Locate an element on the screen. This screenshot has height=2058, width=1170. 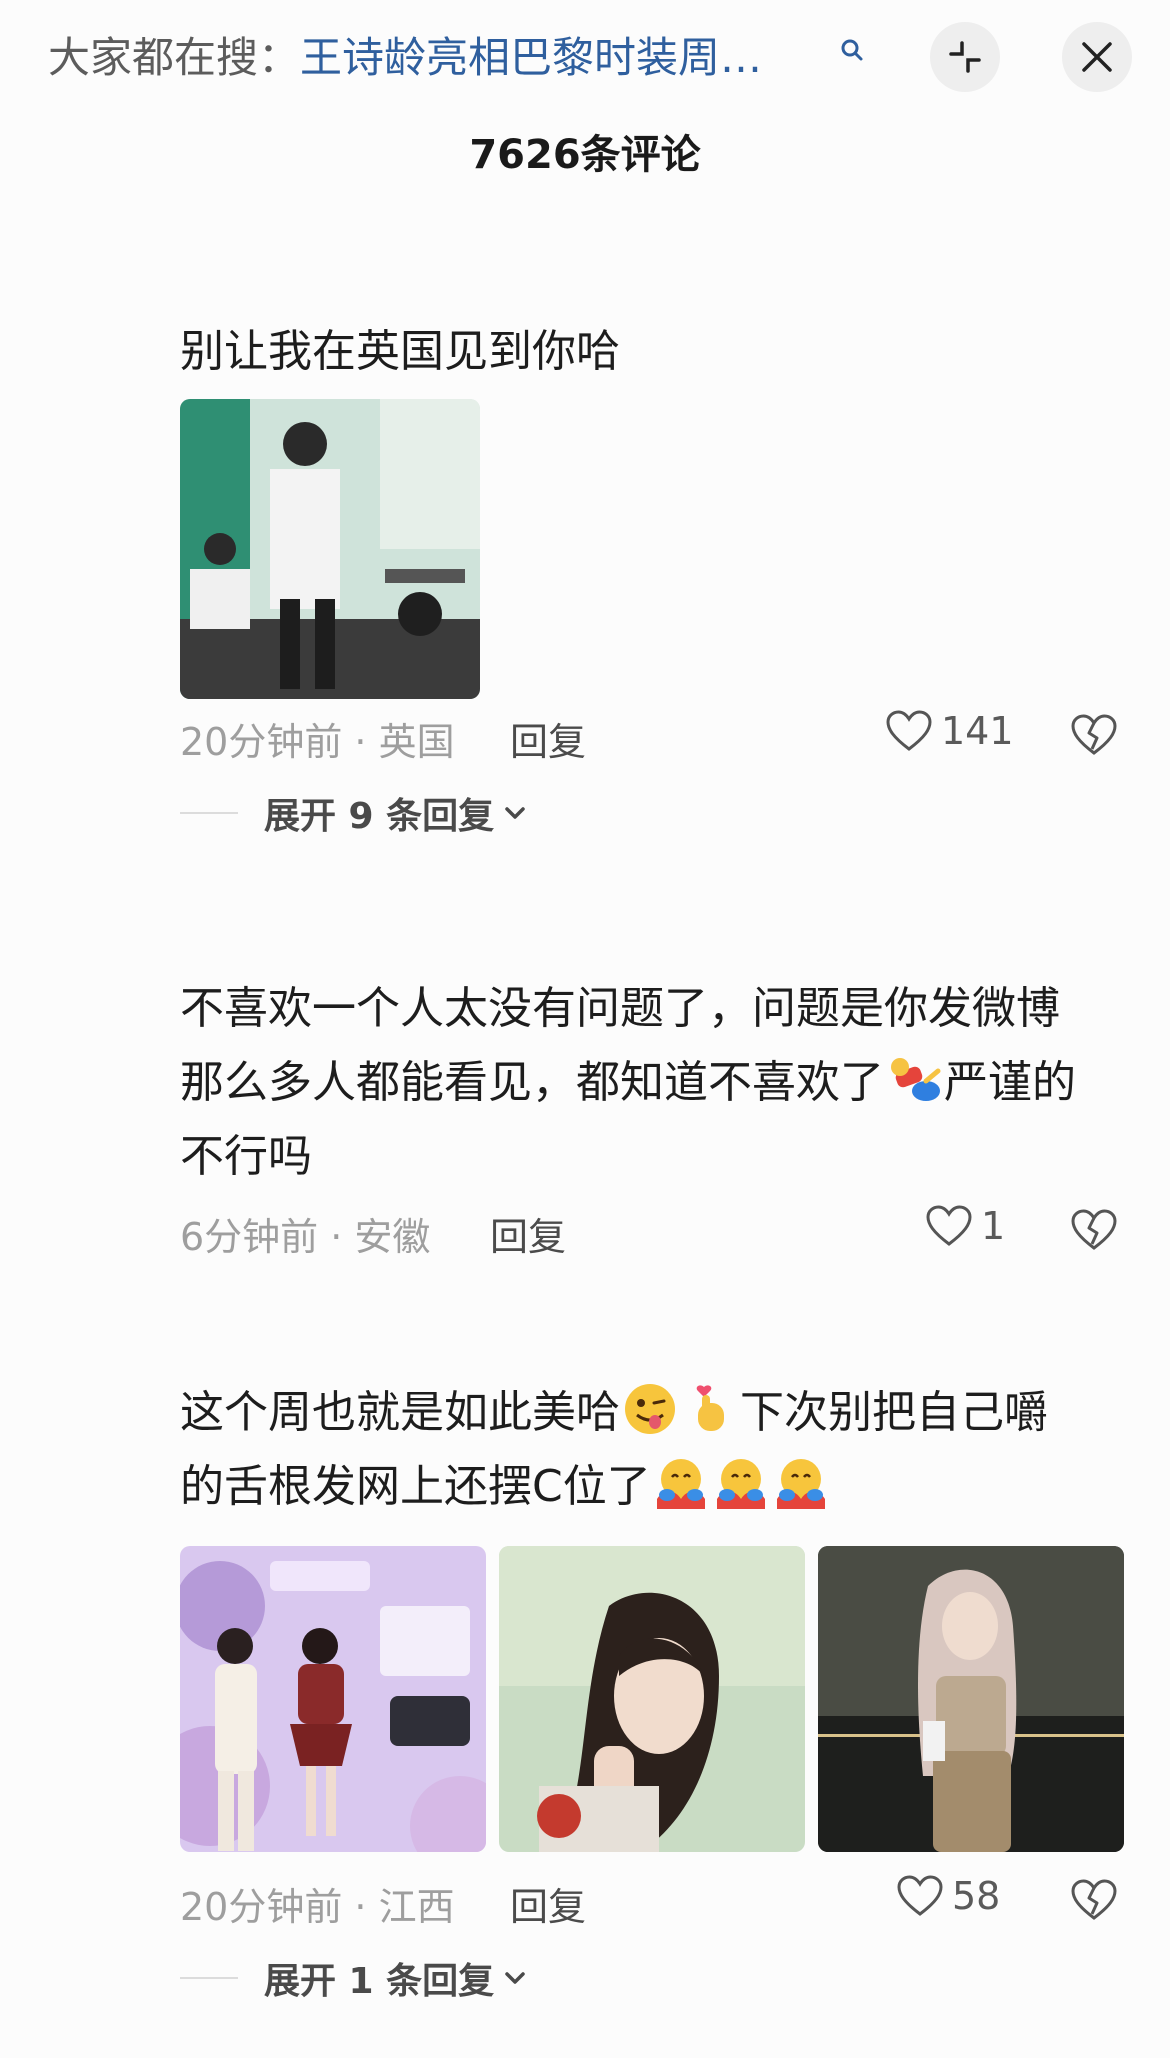
expand-replies-label: 展开 1 条回复 is located at coordinates (379, 1981).